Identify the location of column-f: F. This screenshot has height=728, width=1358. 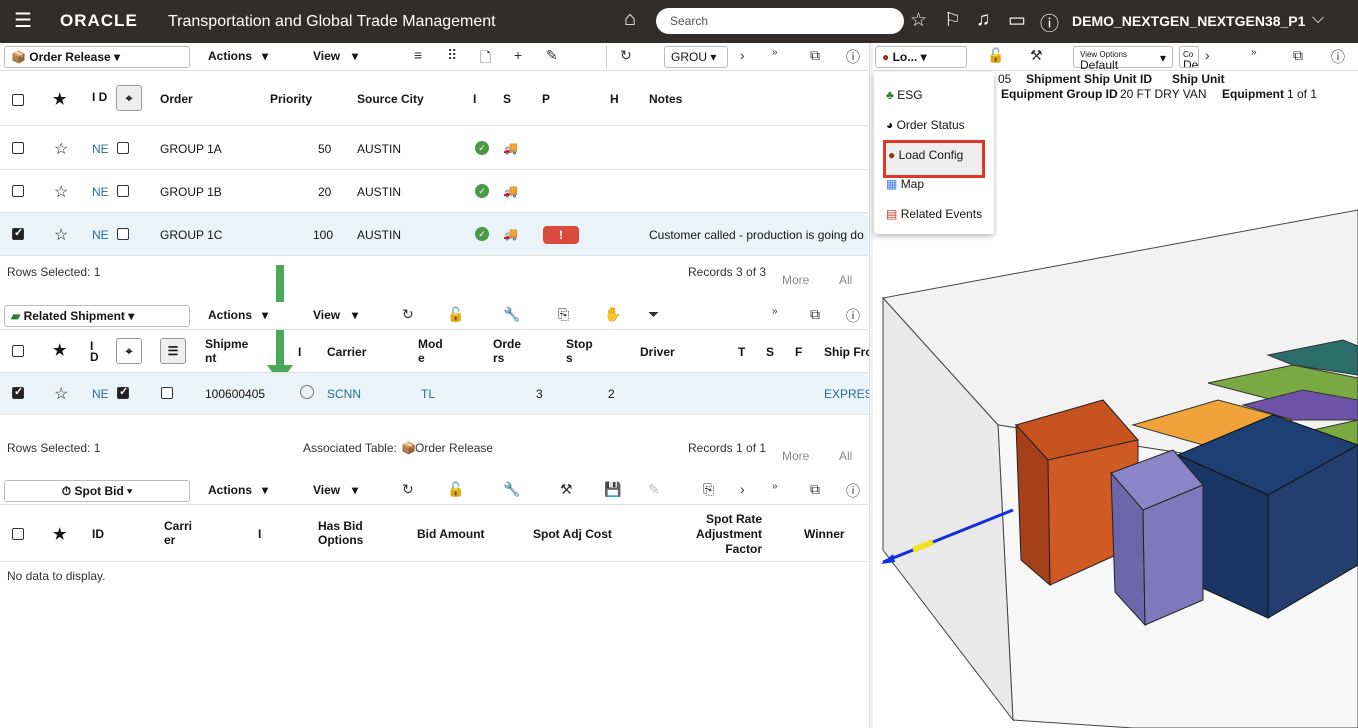
(798, 352).